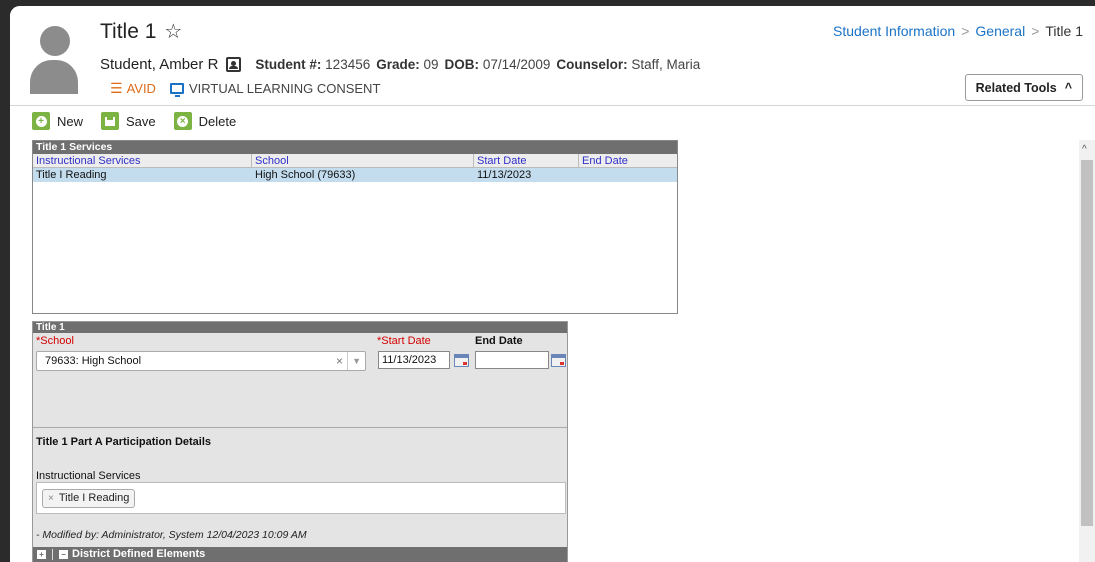 This screenshot has width=1095, height=562. What do you see at coordinates (628, 64) in the screenshot?
I see `student-counselor: Counselor: Staff, Maria` at bounding box center [628, 64].